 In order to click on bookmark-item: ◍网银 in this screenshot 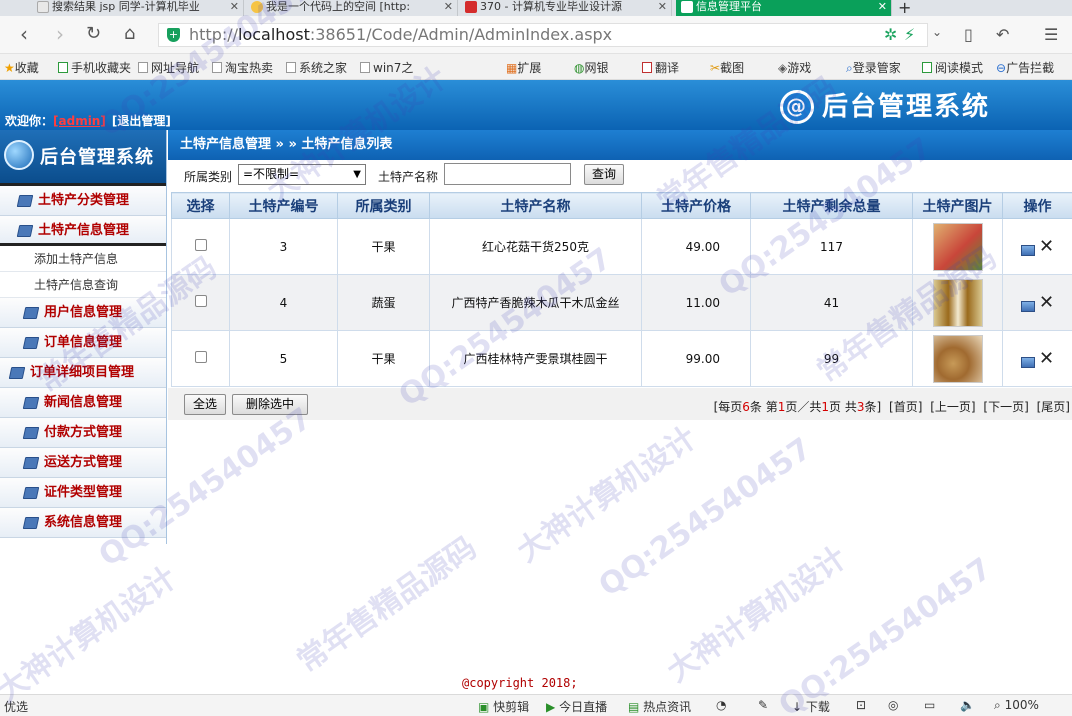, I will do `click(591, 67)`.